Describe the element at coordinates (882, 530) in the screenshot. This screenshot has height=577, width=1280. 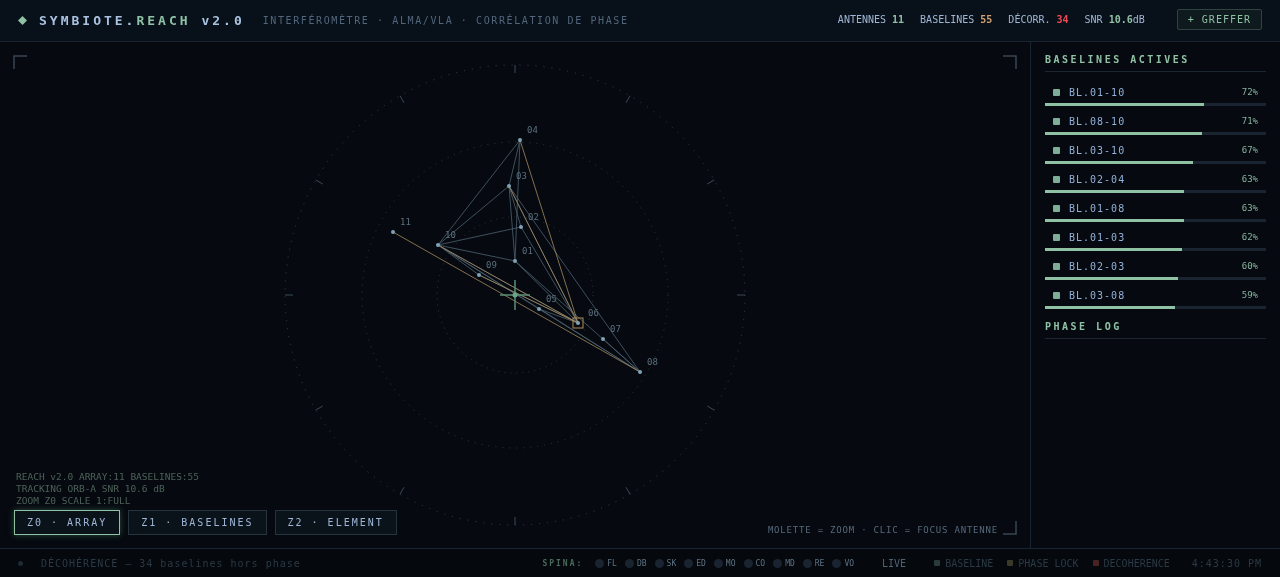
I see `hint-text: MOLETTE = ZOOM · CLIC = FOCUS ANTENNE` at that location.